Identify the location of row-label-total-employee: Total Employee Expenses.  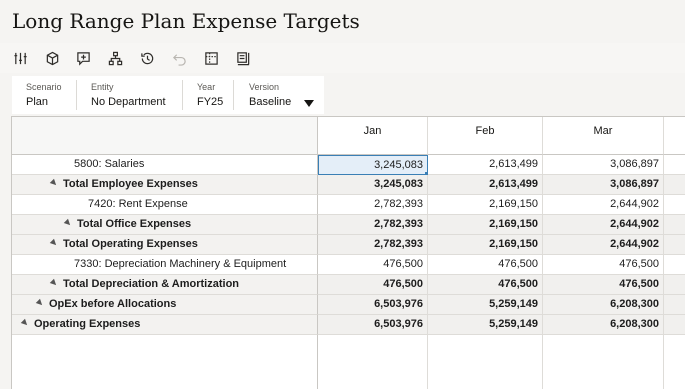
(165, 185).